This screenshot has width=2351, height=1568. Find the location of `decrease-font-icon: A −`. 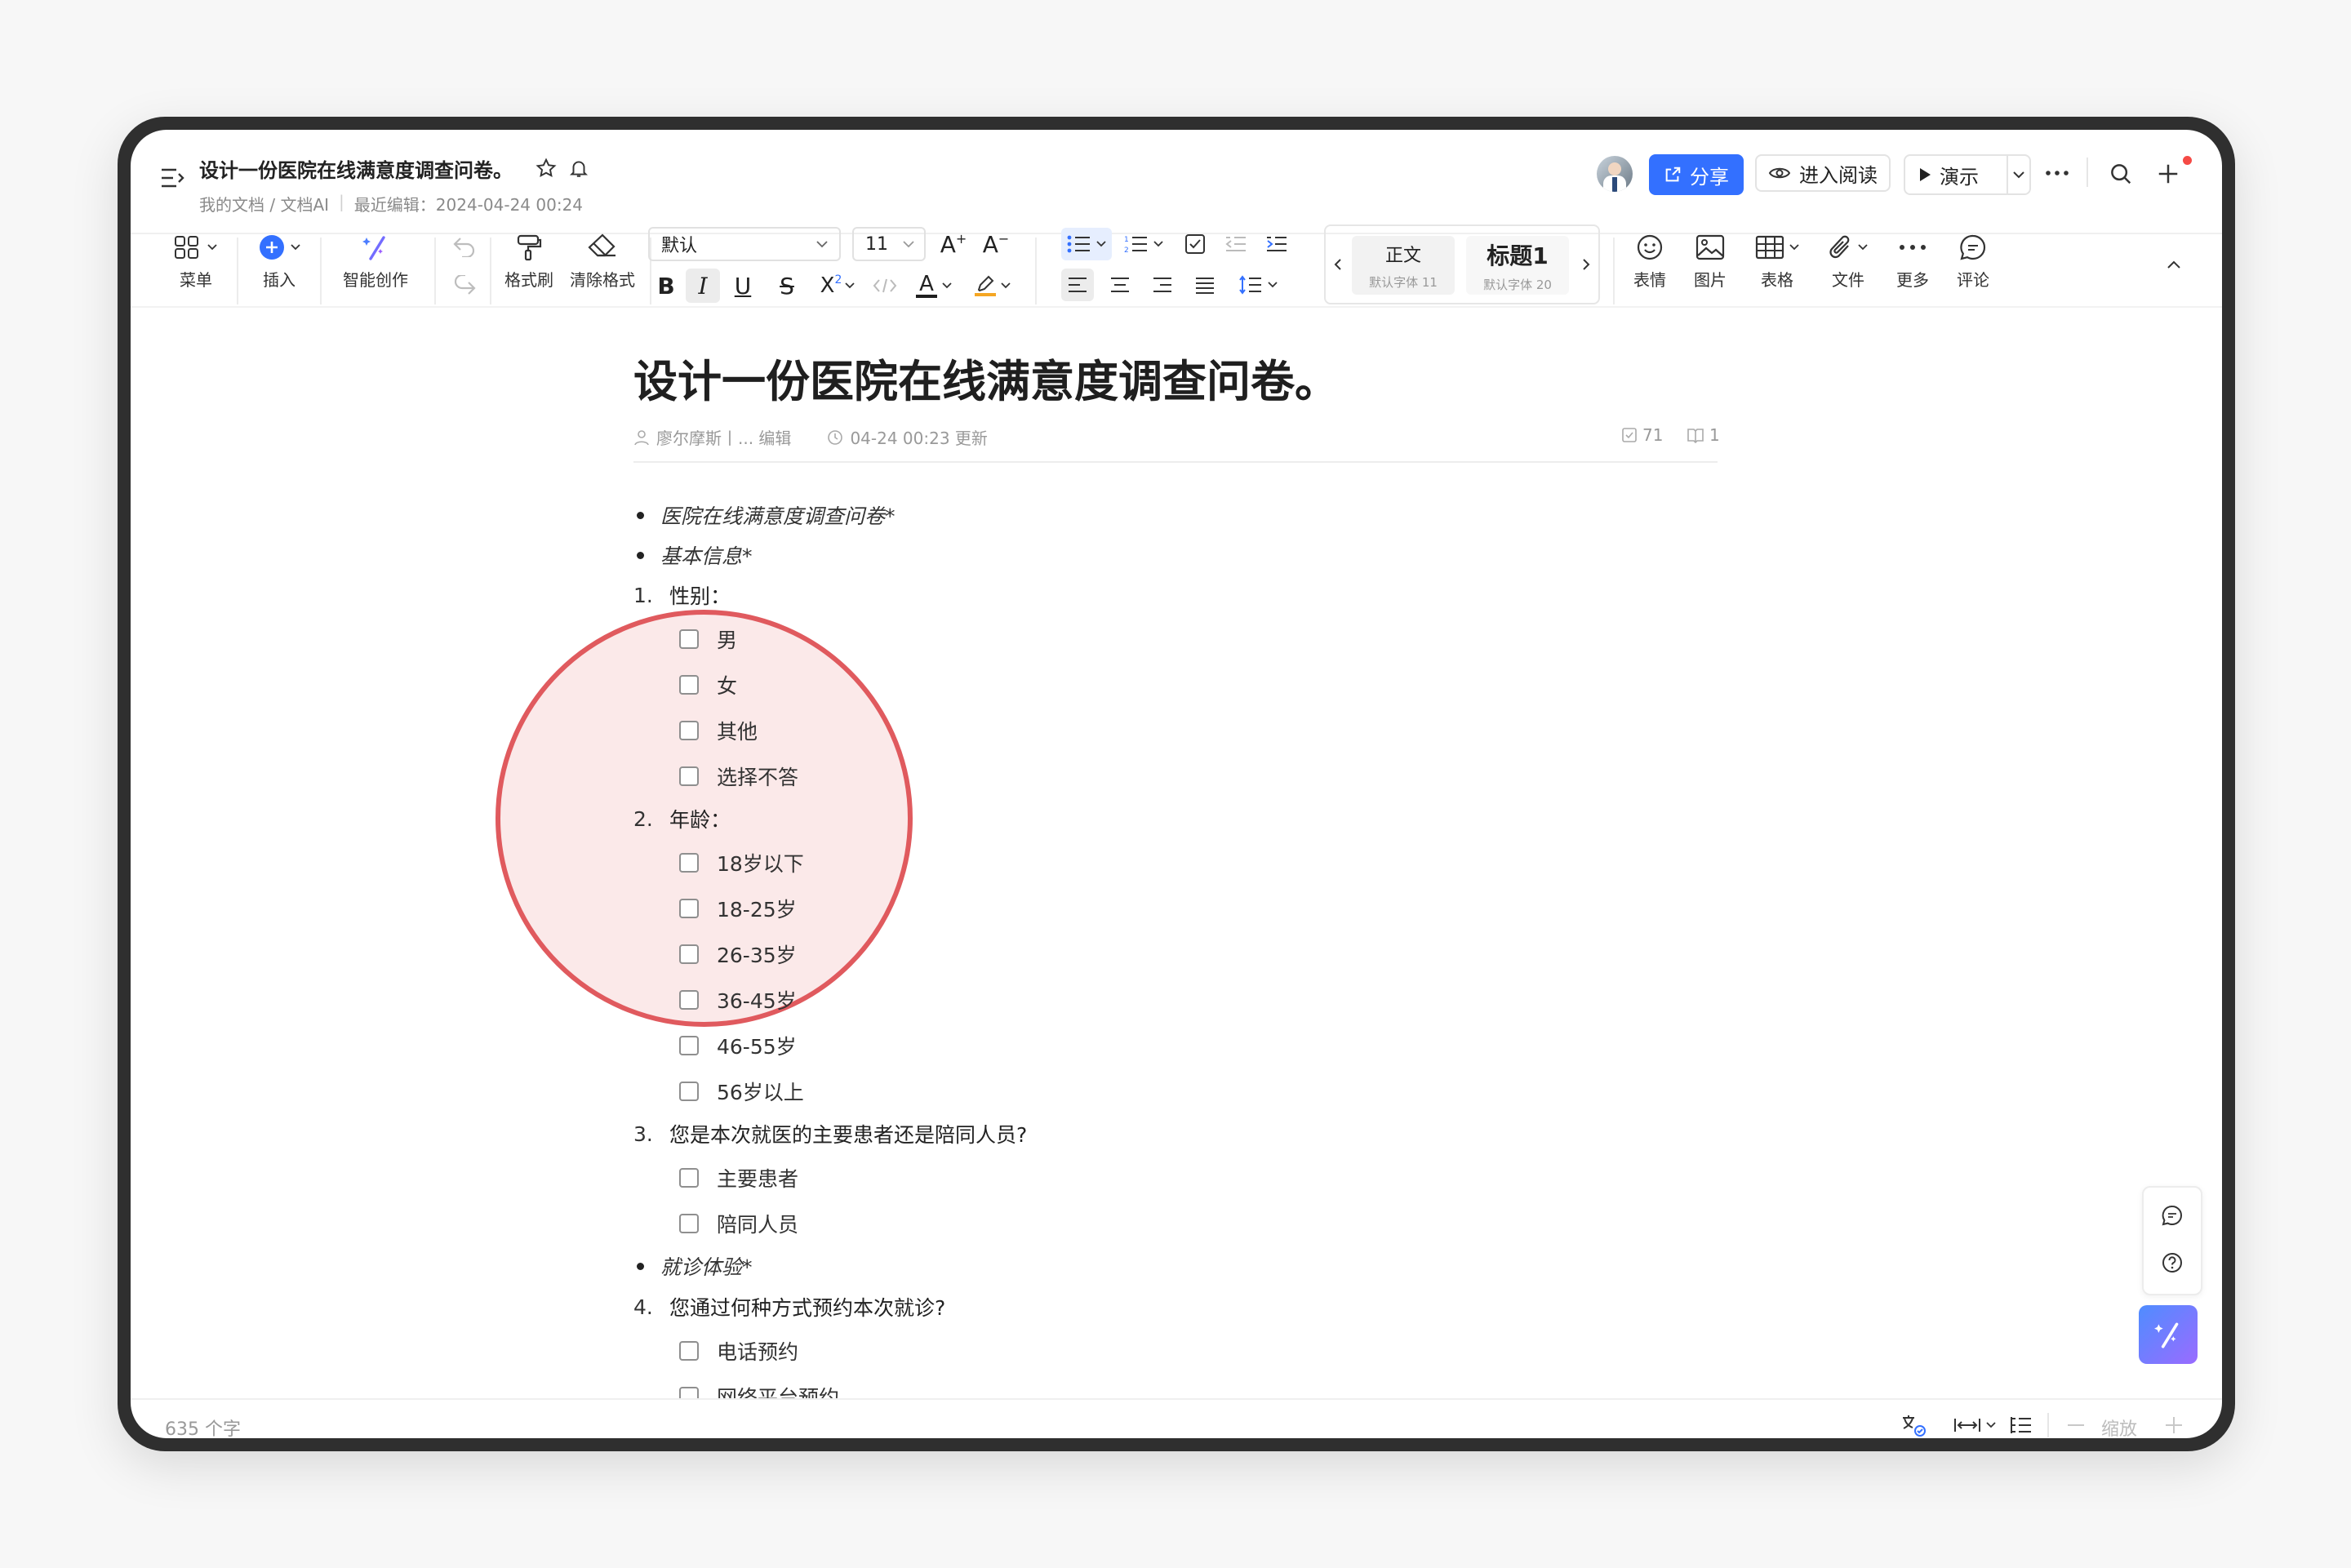

decrease-font-icon: A − is located at coordinates (996, 244).